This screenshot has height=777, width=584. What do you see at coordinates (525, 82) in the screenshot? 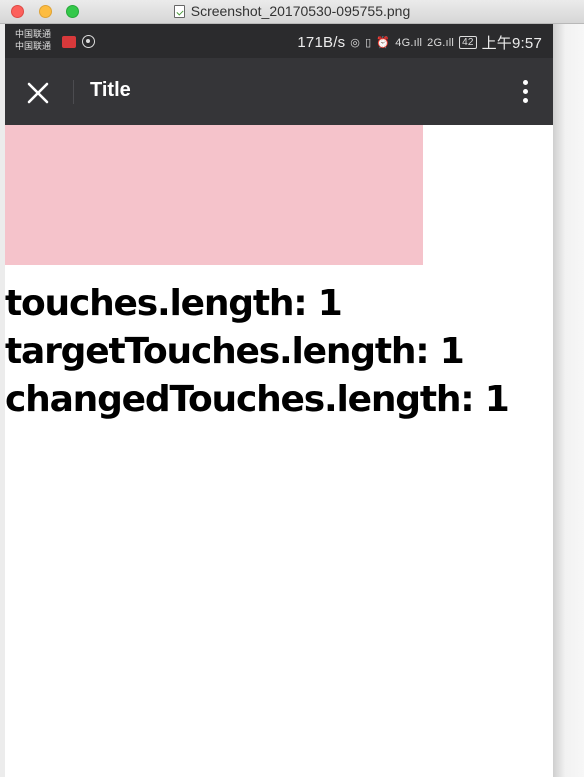
I see `more-vertical-icon` at bounding box center [525, 82].